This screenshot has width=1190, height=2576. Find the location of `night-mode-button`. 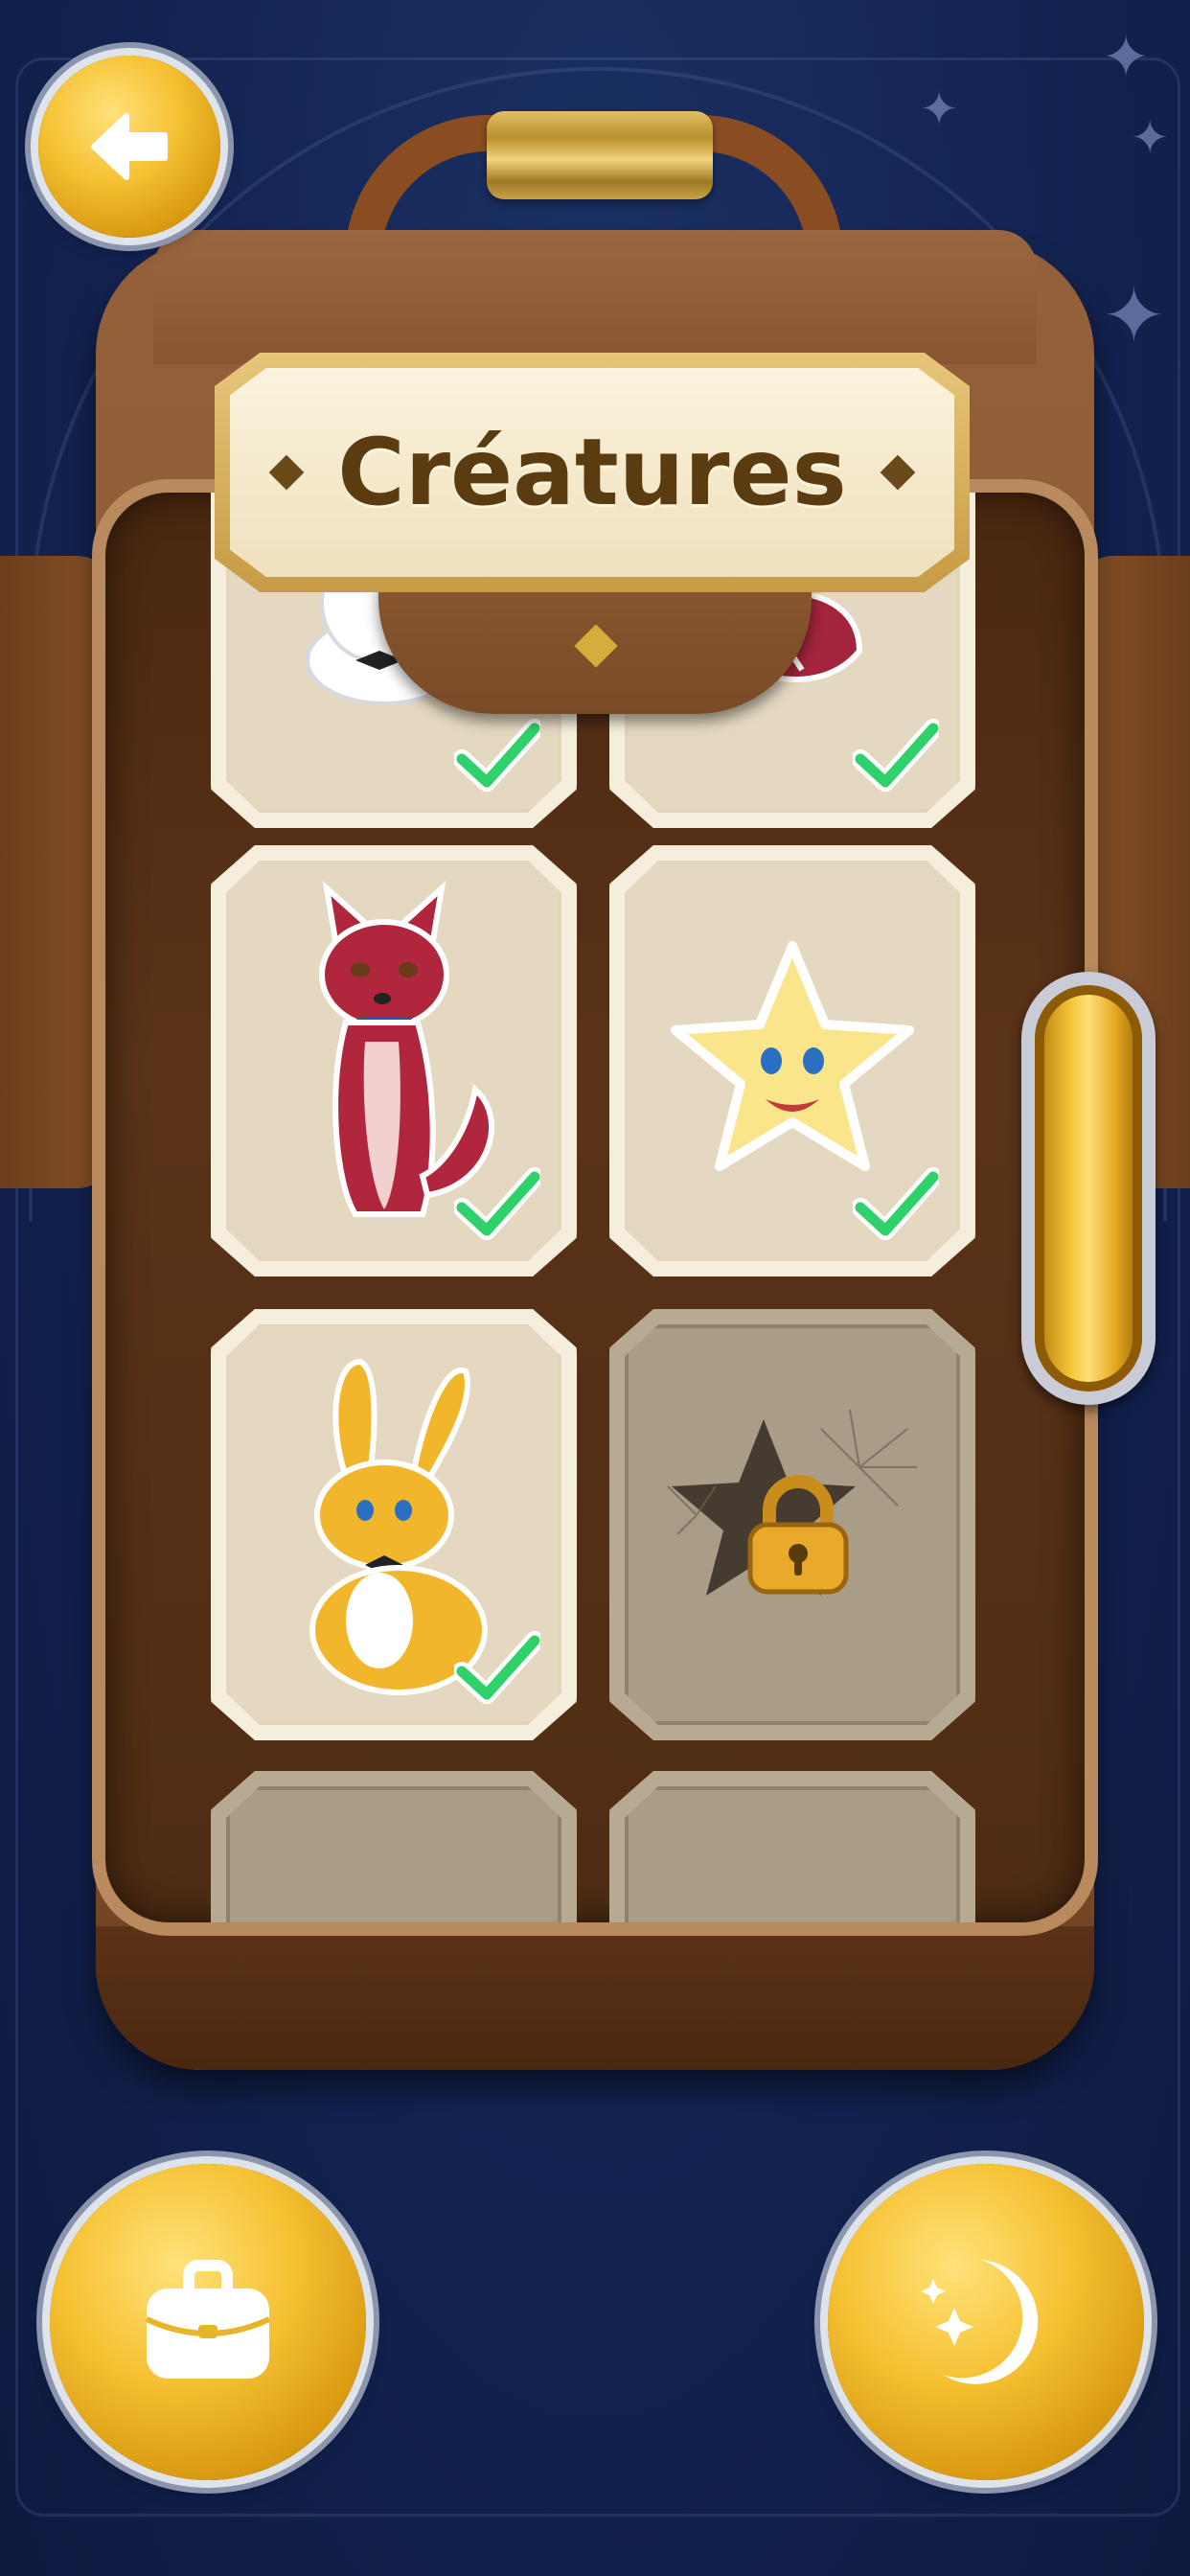

night-mode-button is located at coordinates (986, 2322).